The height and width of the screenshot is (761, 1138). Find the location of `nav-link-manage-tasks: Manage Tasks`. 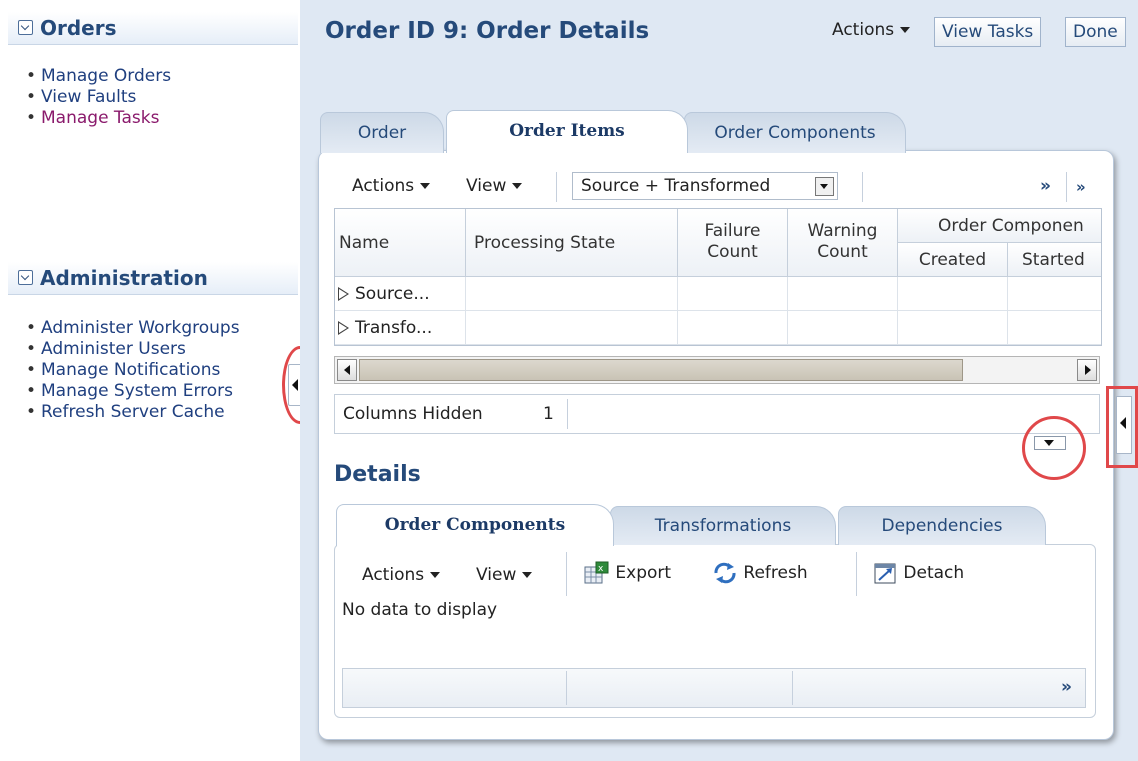

nav-link-manage-tasks: Manage Tasks is located at coordinates (98, 118).